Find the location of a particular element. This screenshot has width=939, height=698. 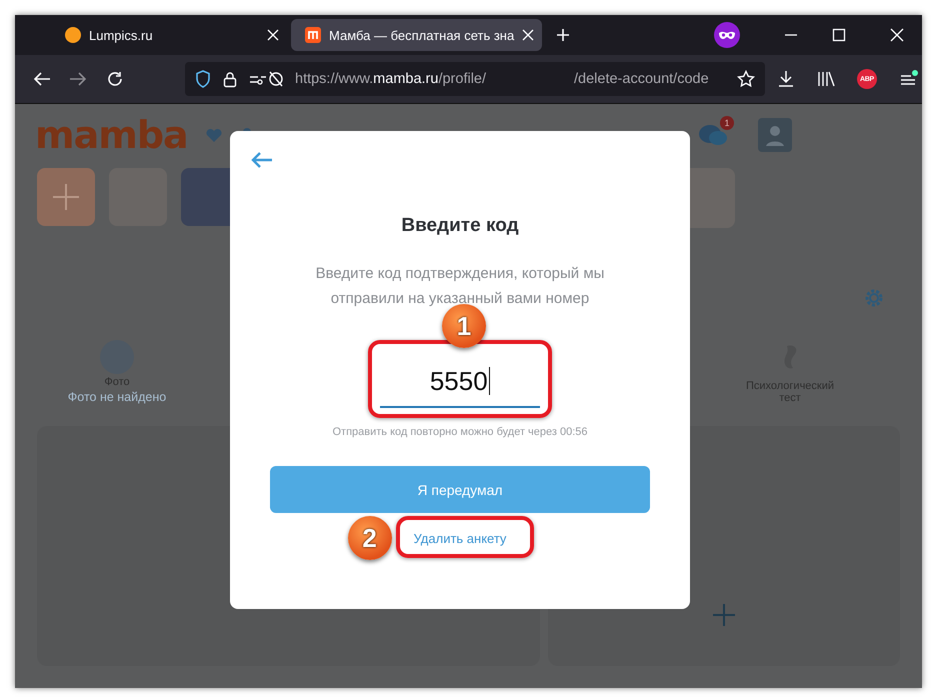

photo-status: Фото не найдено is located at coordinates (117, 397).